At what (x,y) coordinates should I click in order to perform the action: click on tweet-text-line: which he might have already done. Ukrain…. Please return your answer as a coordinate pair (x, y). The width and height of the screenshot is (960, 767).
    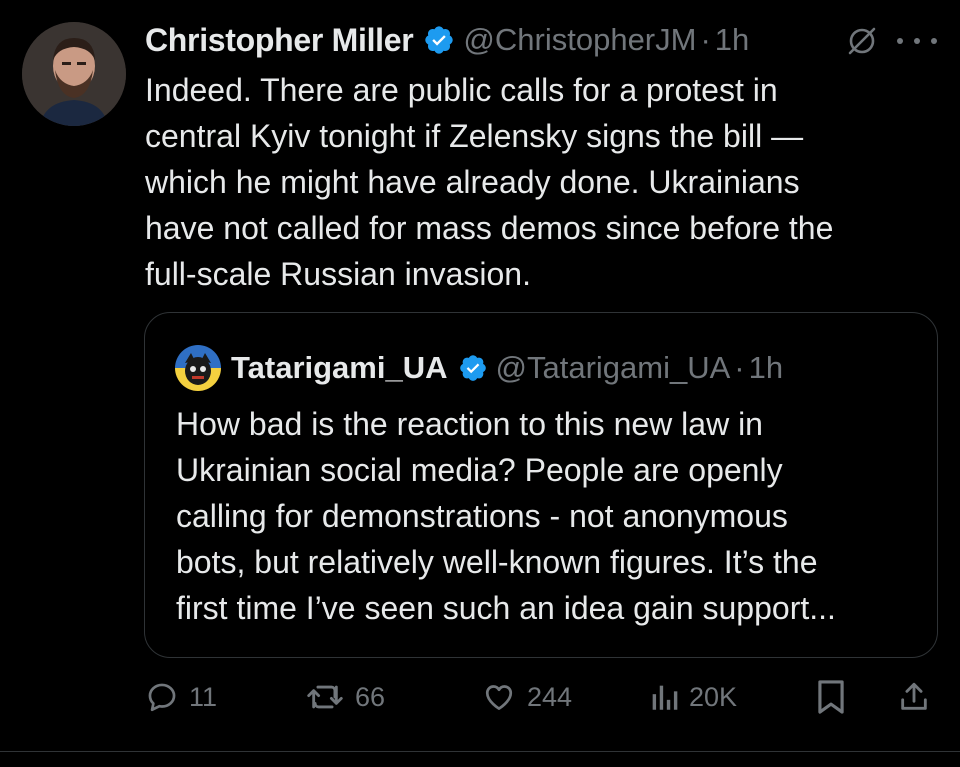
    Looking at the image, I should click on (472, 182).